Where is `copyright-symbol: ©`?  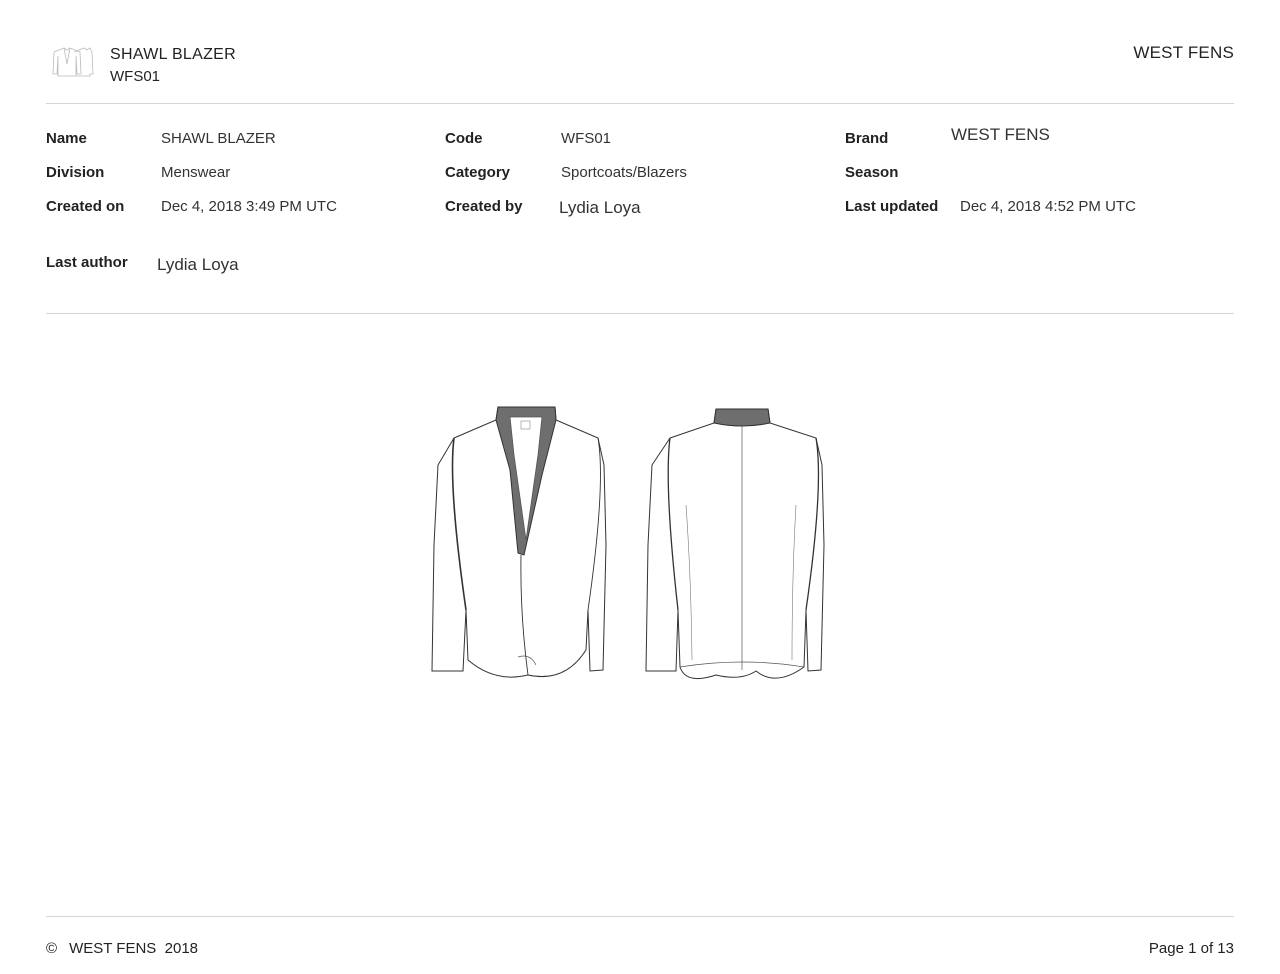
copyright-symbol: © is located at coordinates (52, 948).